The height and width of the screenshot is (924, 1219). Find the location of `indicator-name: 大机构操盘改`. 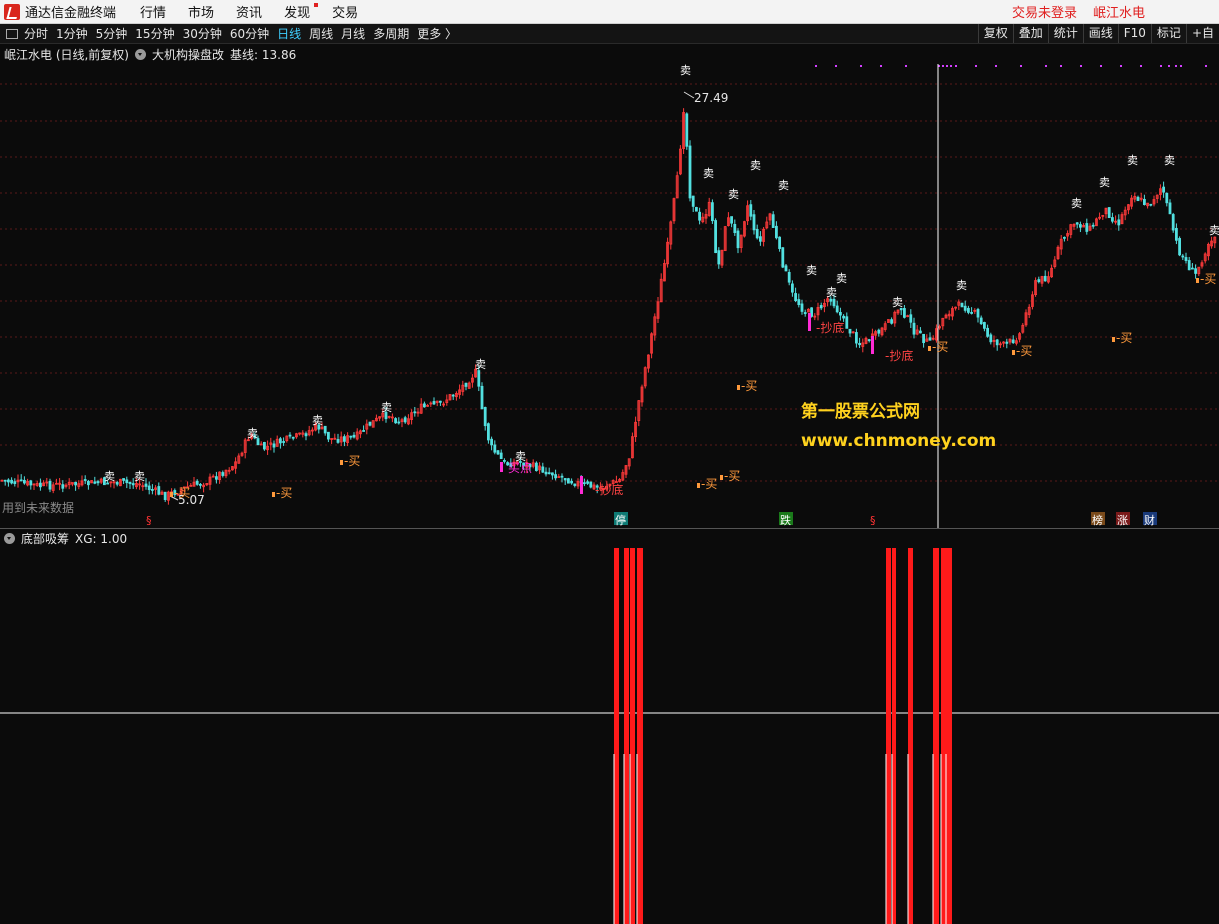

indicator-name: 大机构操盘改 is located at coordinates (188, 54).